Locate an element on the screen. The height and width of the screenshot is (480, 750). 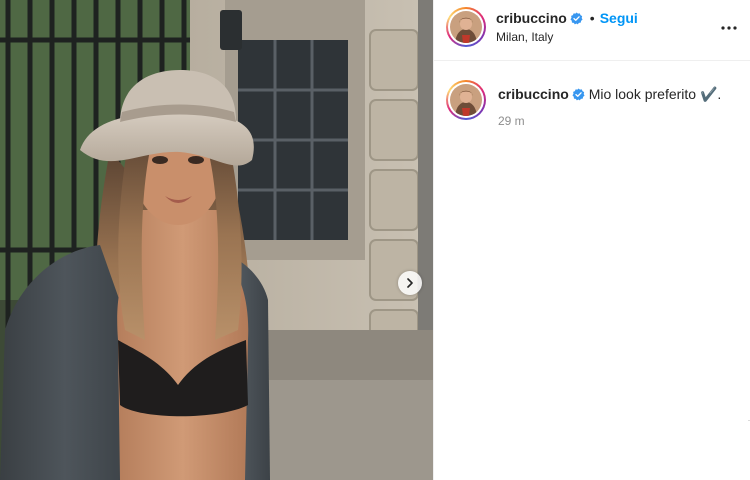
next-slide-button is located at coordinates (410, 283).